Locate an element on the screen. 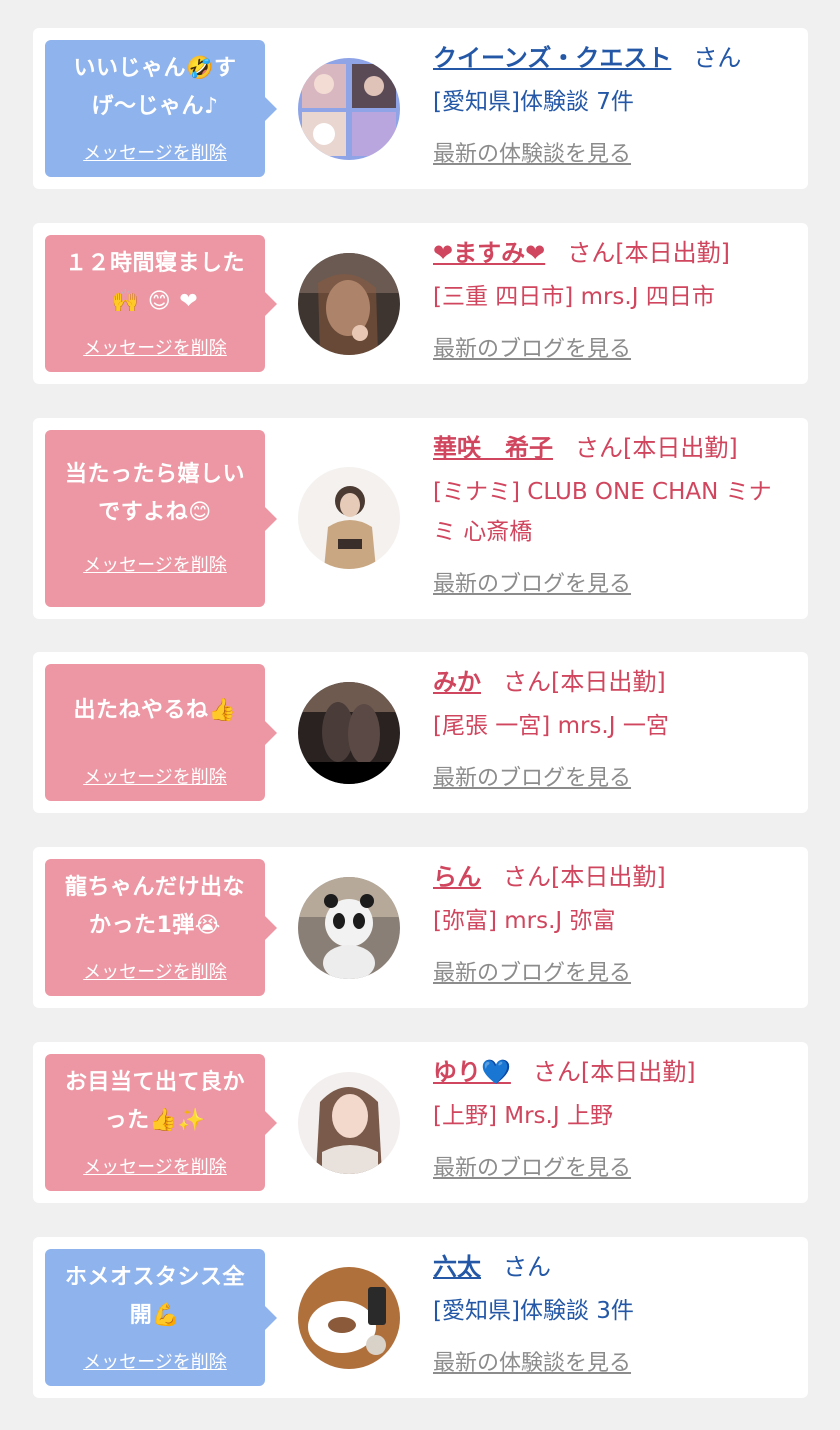 This screenshot has height=1430, width=840. profile-name-link: クイーンズ・クエスト is located at coordinates (552, 58).